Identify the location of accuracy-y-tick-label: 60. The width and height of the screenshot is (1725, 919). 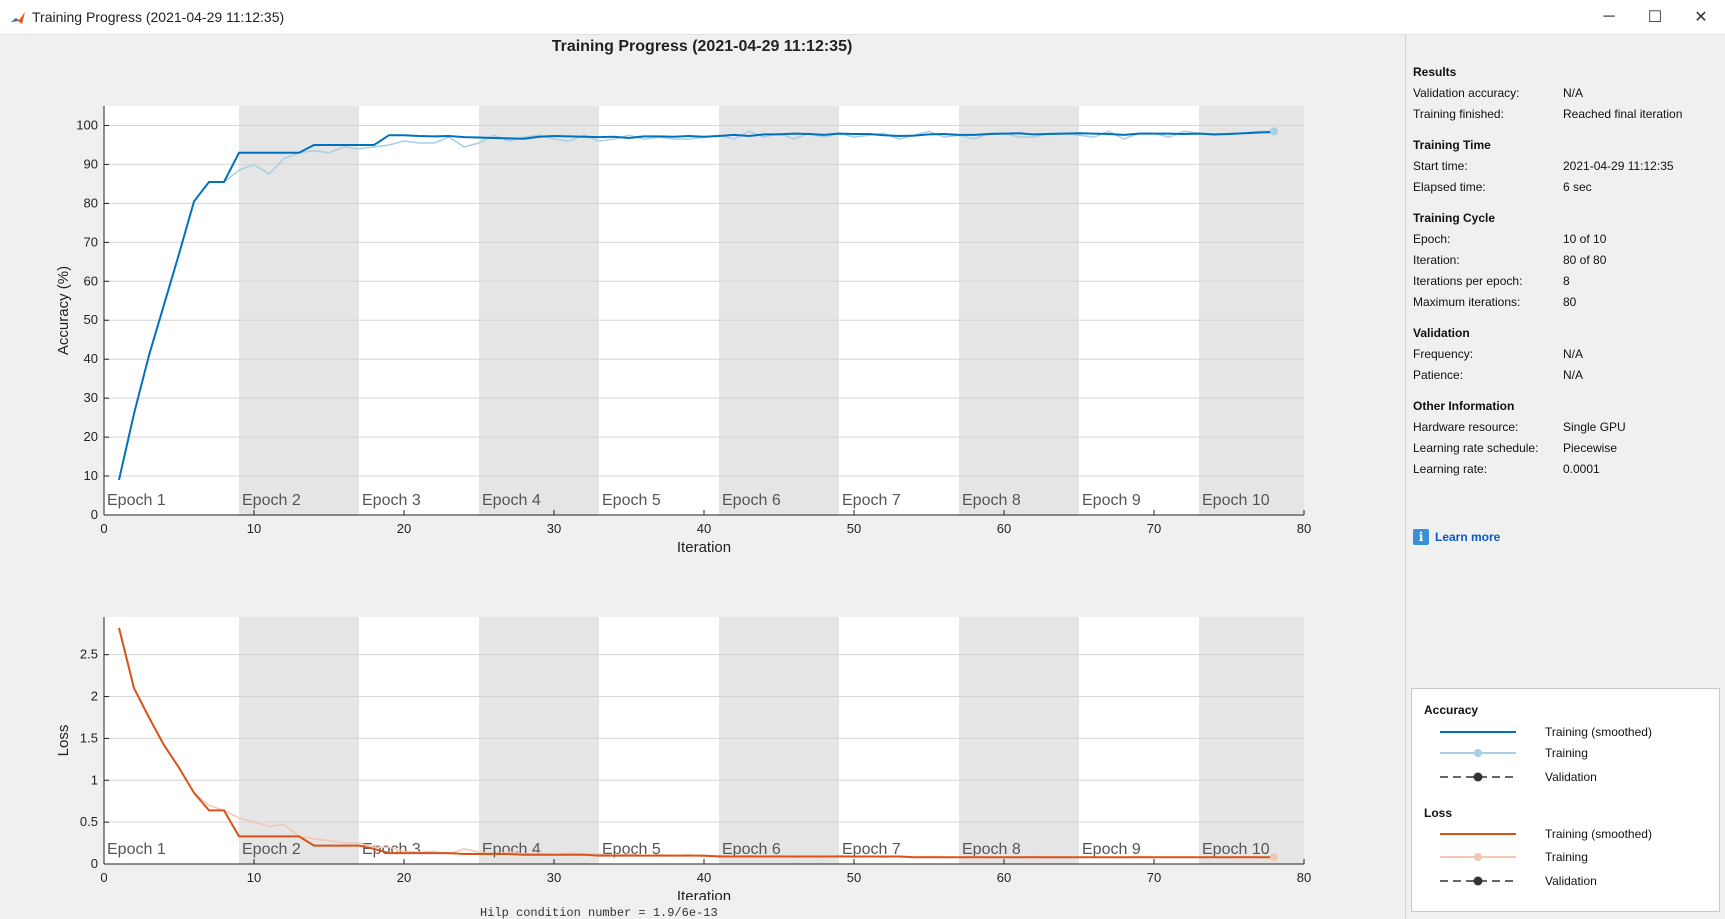
(91, 280).